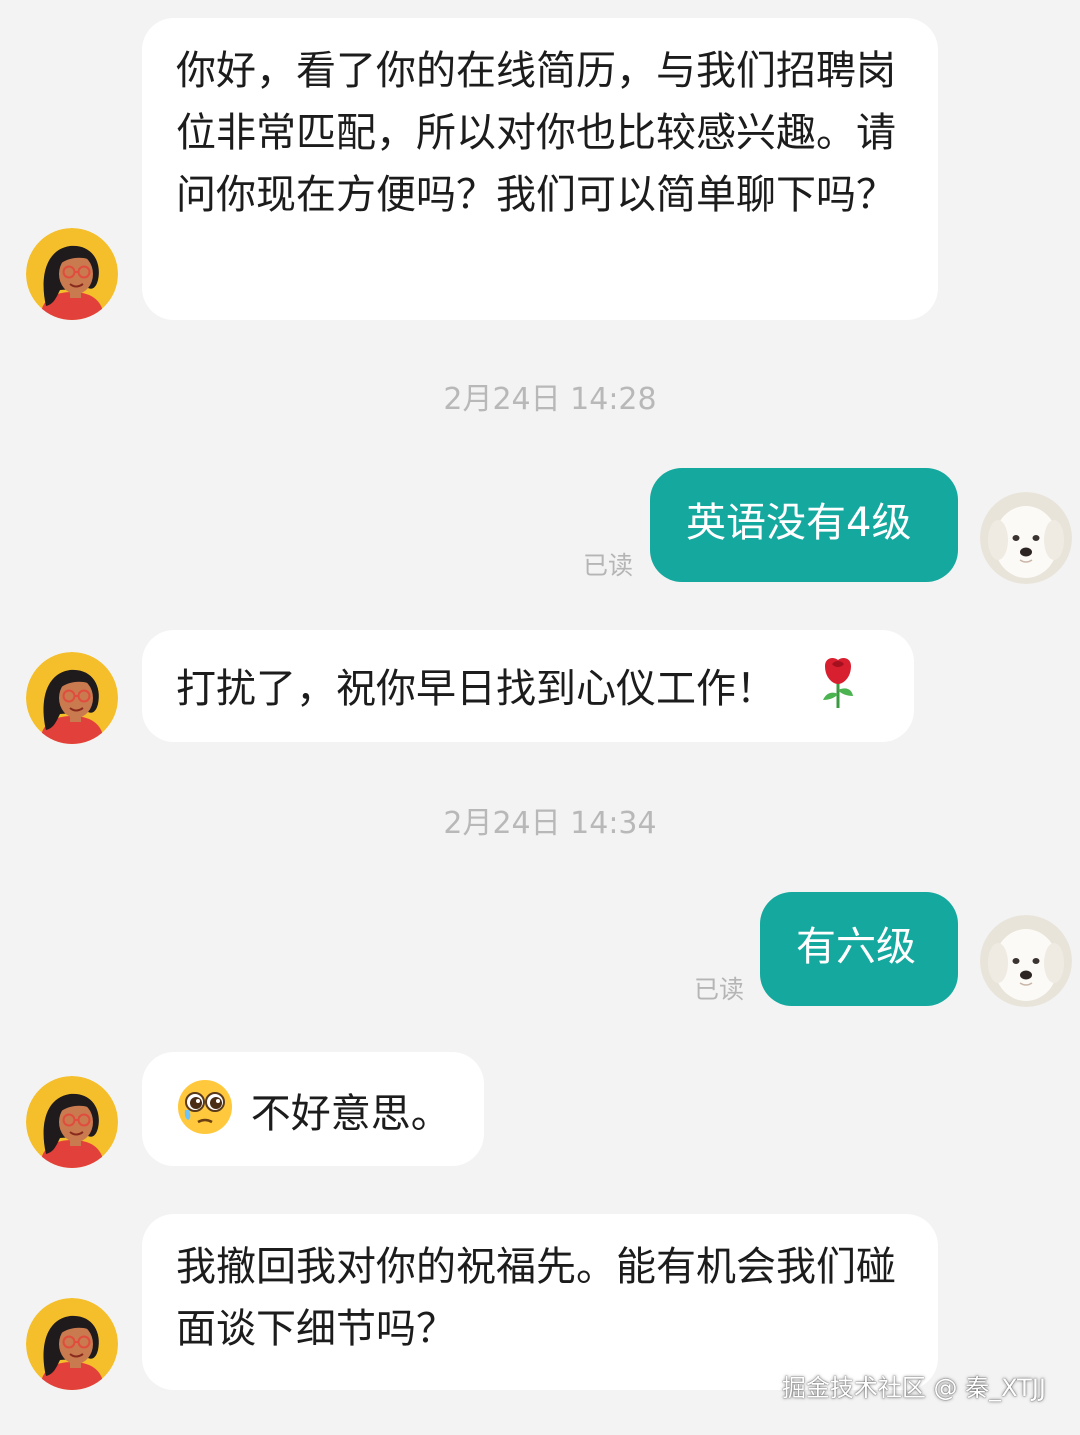  What do you see at coordinates (350, 1114) in the screenshot?
I see `message-text: 不好意思。` at bounding box center [350, 1114].